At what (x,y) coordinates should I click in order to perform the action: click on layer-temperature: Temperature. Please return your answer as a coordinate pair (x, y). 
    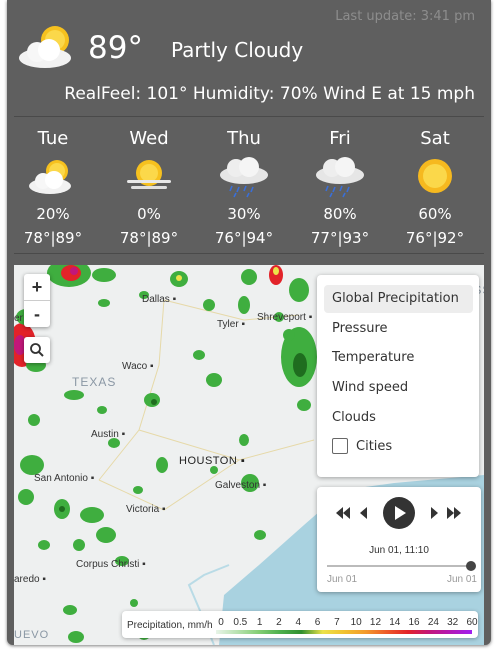
    Looking at the image, I should click on (398, 358).